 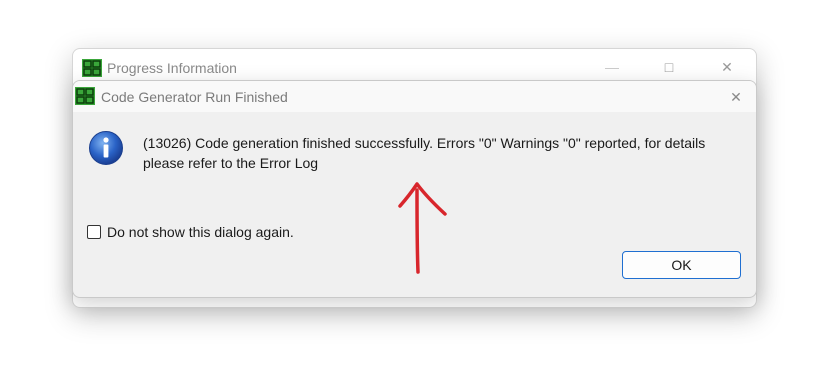 I want to click on minimize-button: —, so click(x=612, y=67).